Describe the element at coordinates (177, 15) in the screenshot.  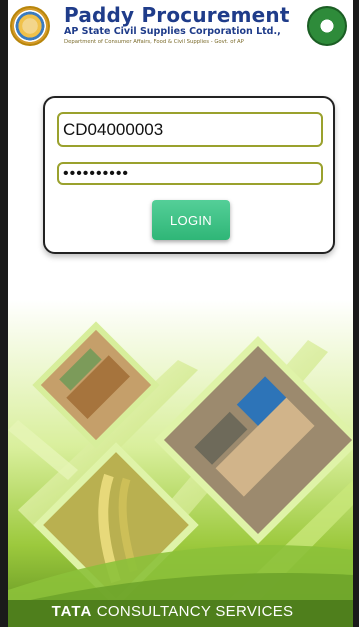
I see `app-title: Paddy Procurement` at that location.